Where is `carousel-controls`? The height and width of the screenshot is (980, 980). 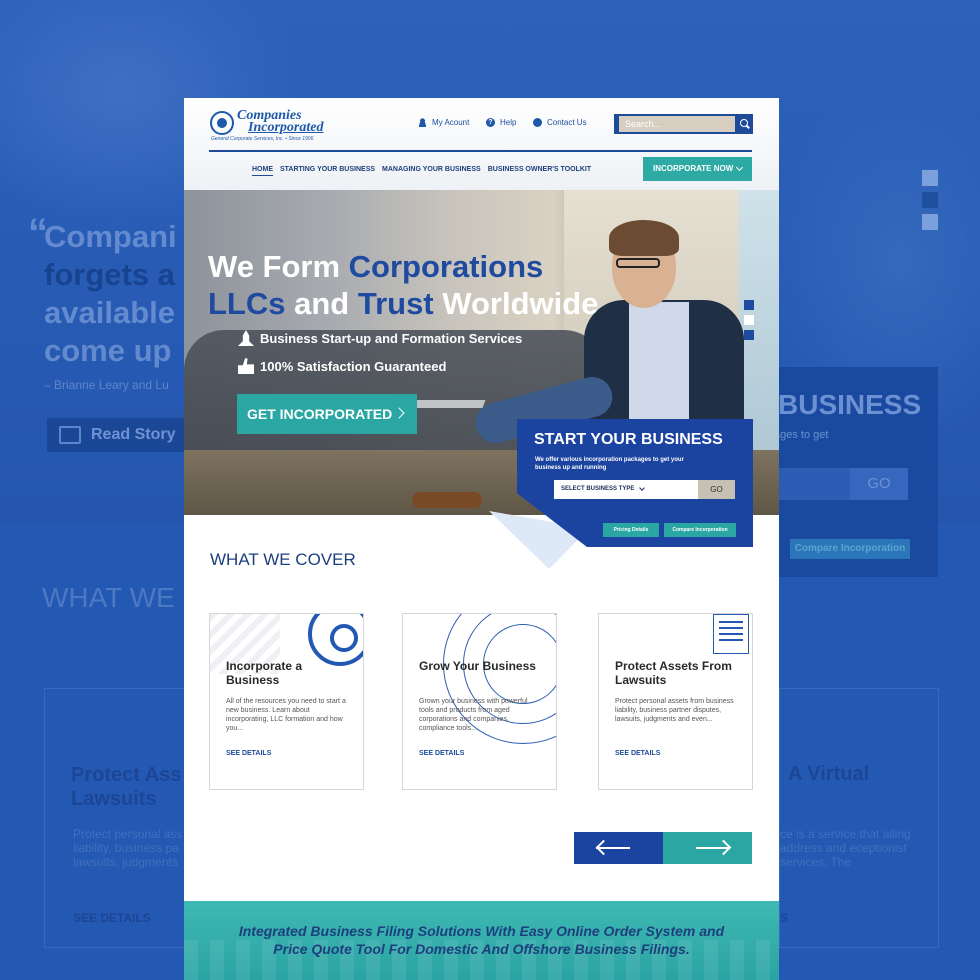 carousel-controls is located at coordinates (663, 848).